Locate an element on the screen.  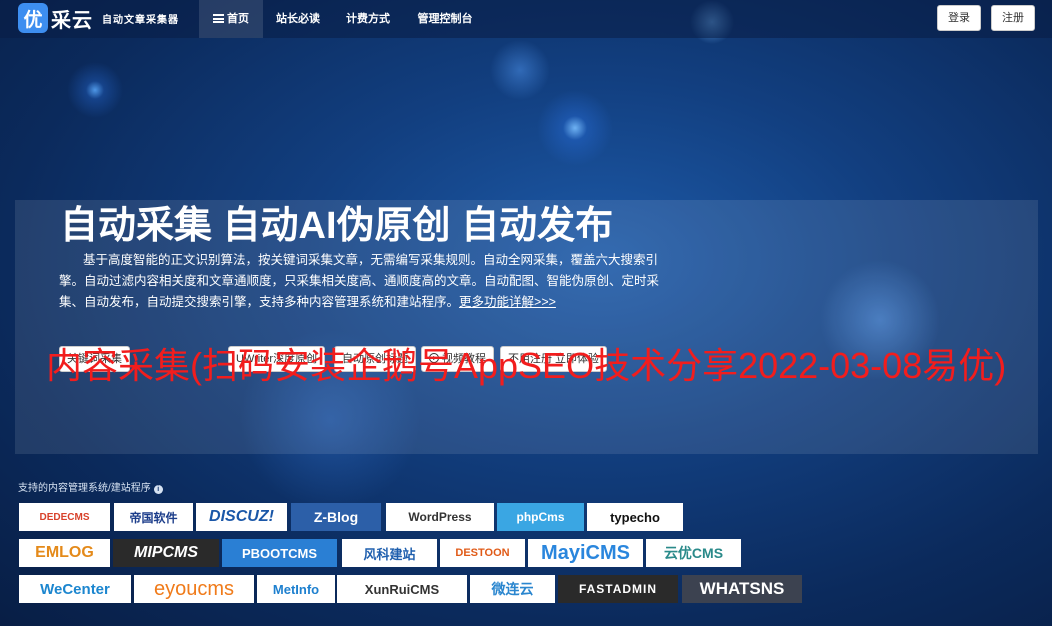
cms-logo-mayicms: MayiCMS is located at coordinates (585, 553).